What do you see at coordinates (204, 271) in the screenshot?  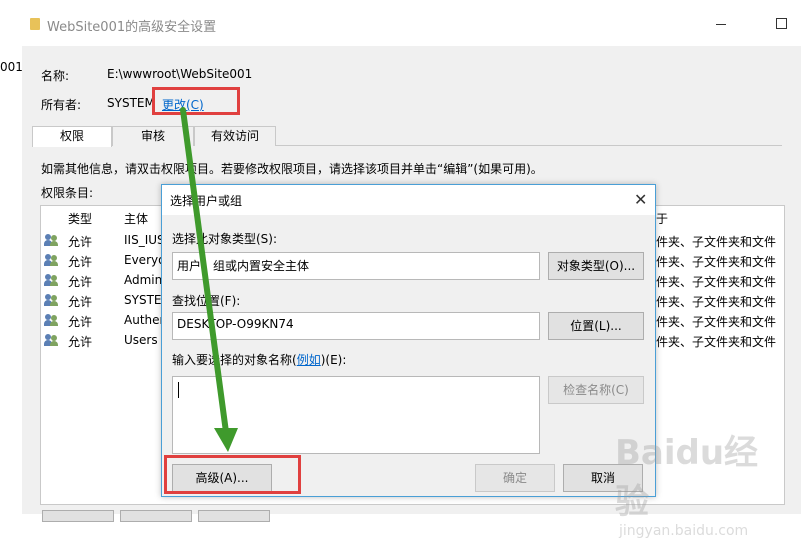 I see `arrow-shaft` at bounding box center [204, 271].